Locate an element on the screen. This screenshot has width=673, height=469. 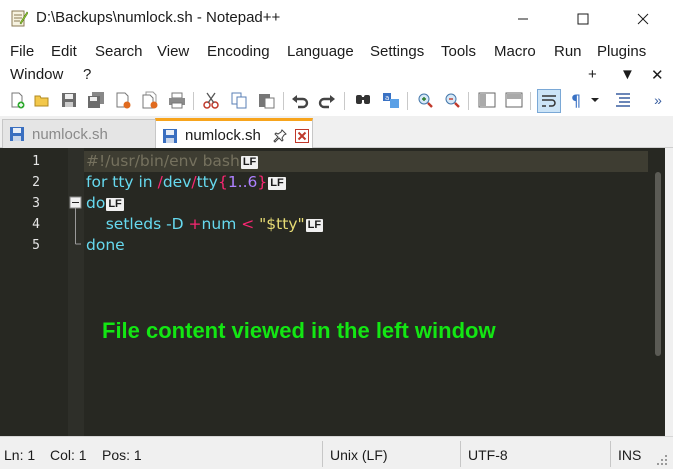
status-bar: Ln: 1 Col: 1 Pos: 1 Unix (LF) UTF-8 INS is located at coordinates (336, 452).